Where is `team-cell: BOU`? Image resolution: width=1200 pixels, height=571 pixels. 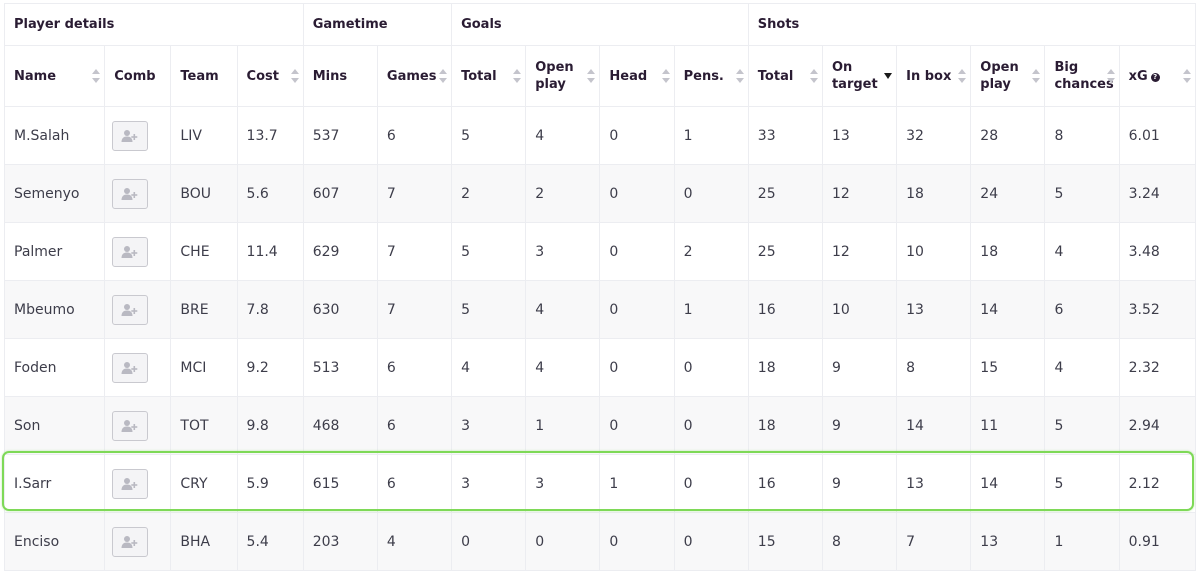
team-cell: BOU is located at coordinates (204, 193).